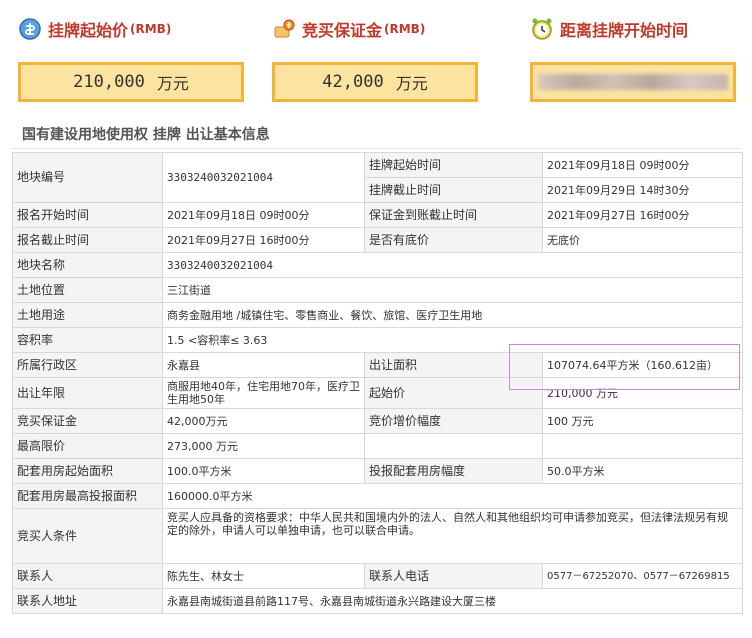  I want to click on address-value: 永嘉县南城街道县前路117号、永嘉县南城街道永兴路建设大厦三楼, so click(452, 601).